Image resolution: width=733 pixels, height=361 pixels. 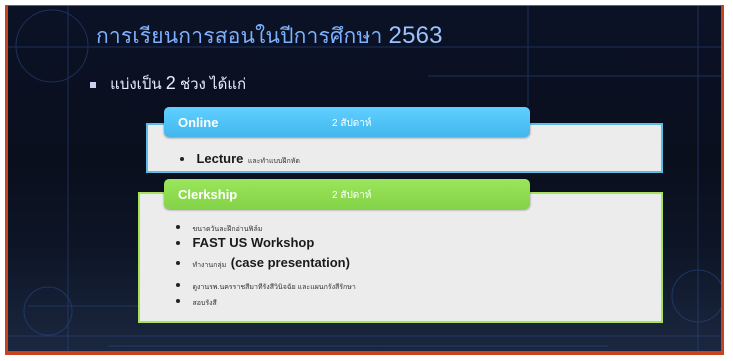 What do you see at coordinates (220, 158) in the screenshot?
I see `online-item-main: Lecture` at bounding box center [220, 158].